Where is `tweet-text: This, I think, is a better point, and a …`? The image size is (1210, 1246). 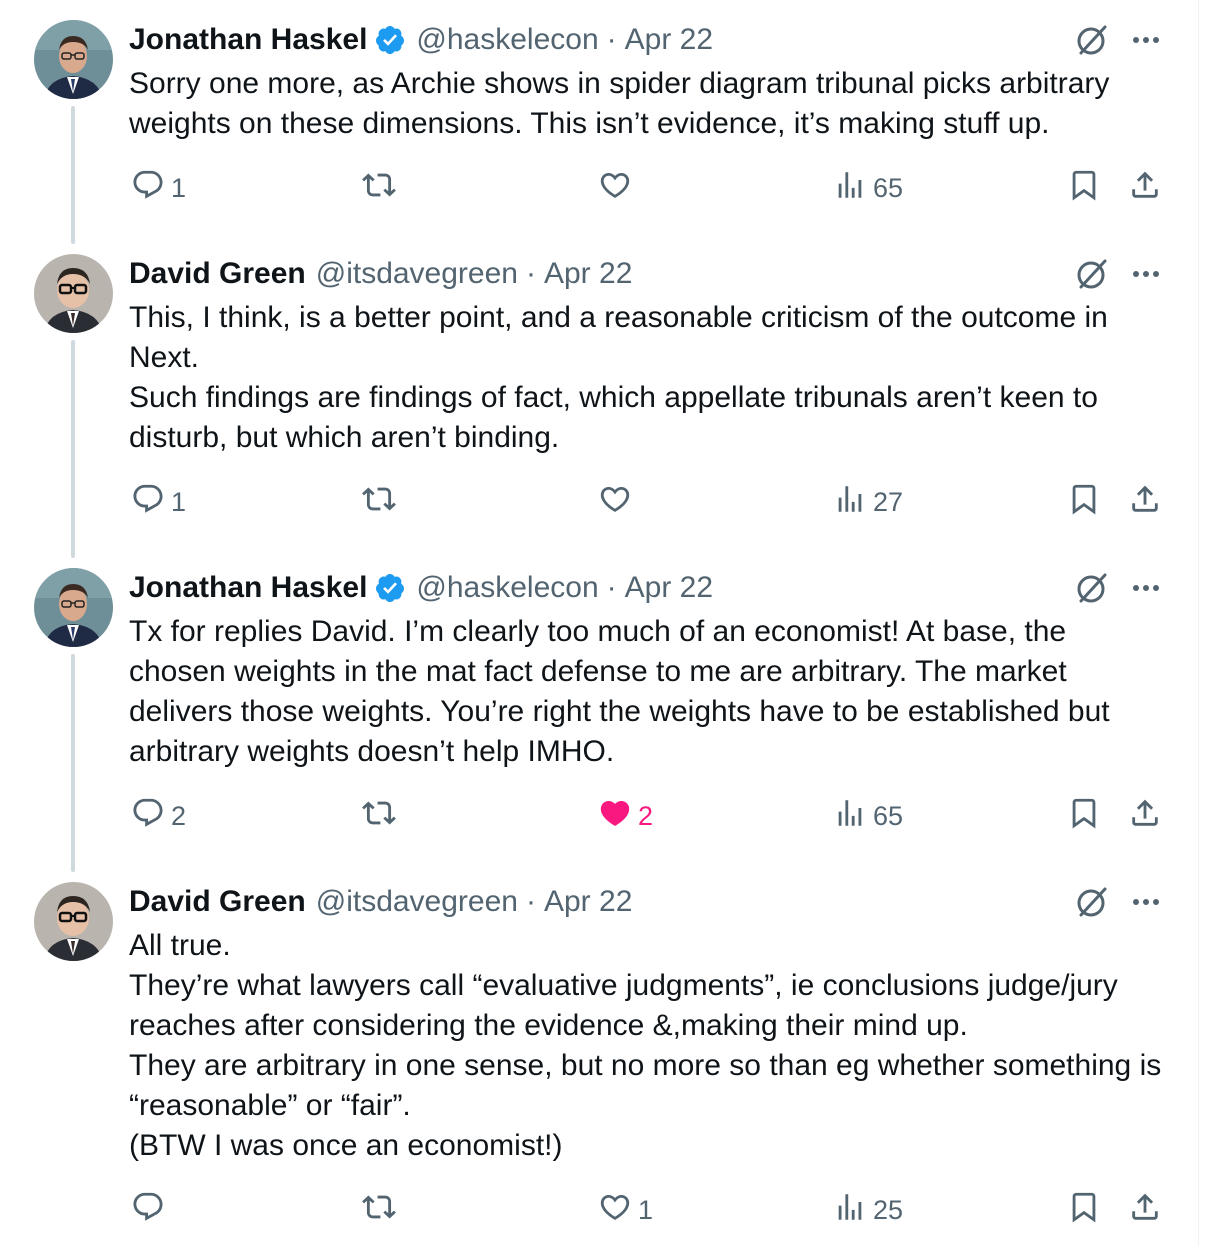 tweet-text: This, I think, is a better point, and a … is located at coordinates (649, 378).